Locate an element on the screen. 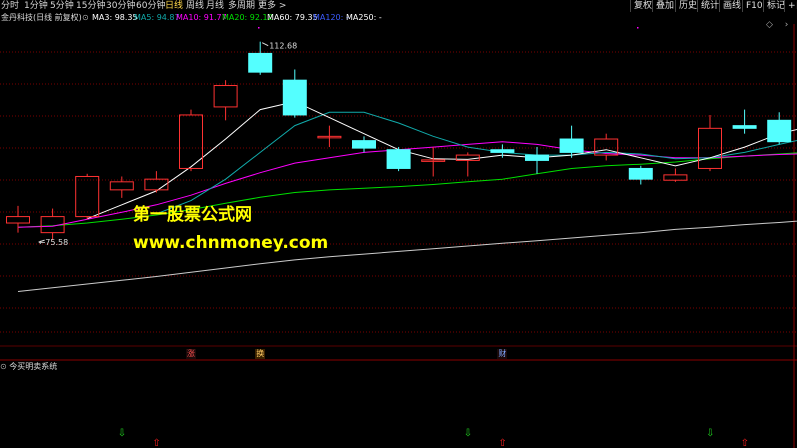 Image resolution: width=797 pixels, height=448 pixels. event-badge: 换 is located at coordinates (260, 354).